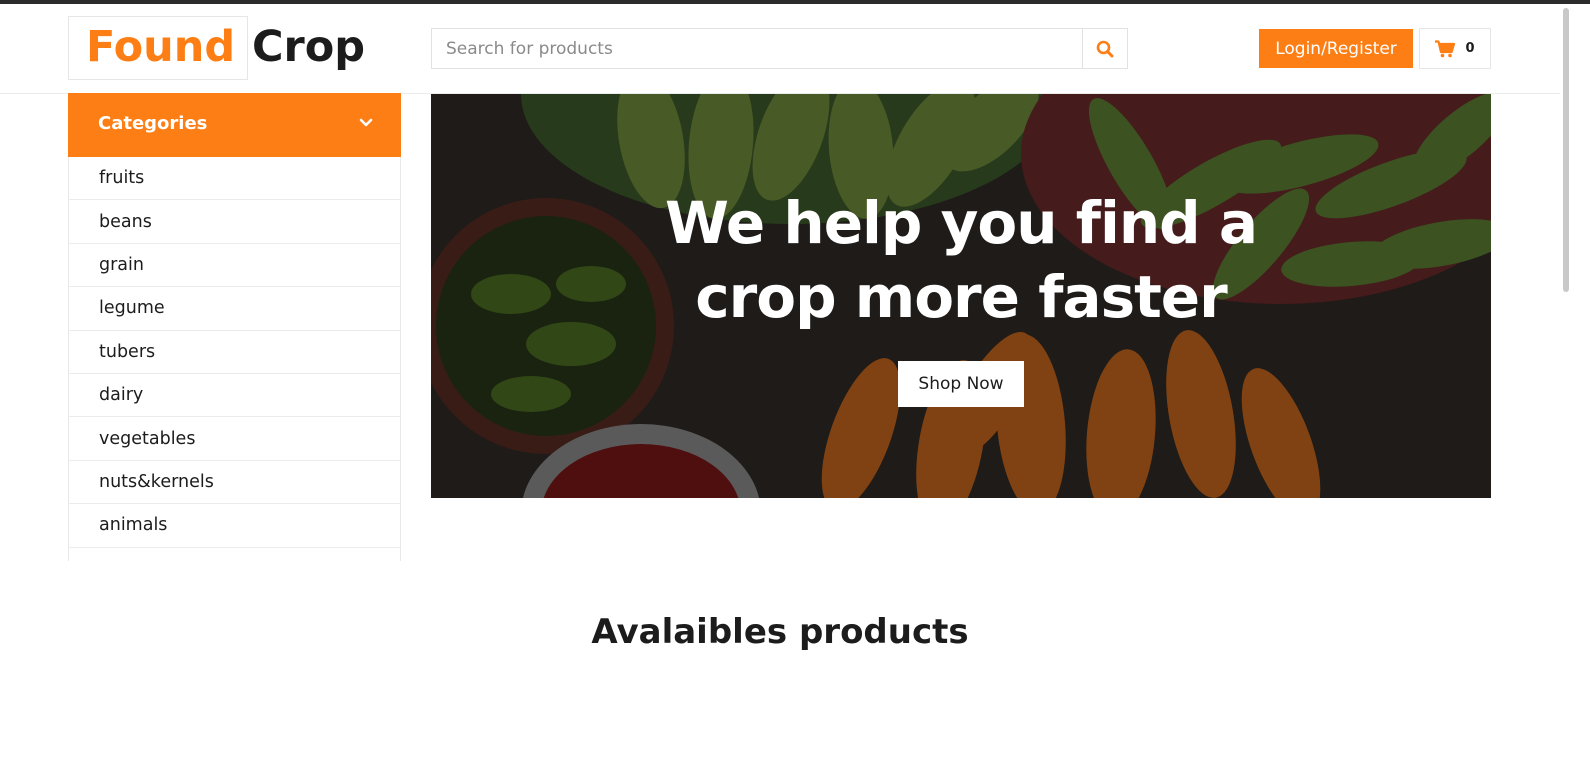 The image size is (1590, 780). What do you see at coordinates (1566, 150) in the screenshot?
I see `scrollbar-thumb` at bounding box center [1566, 150].